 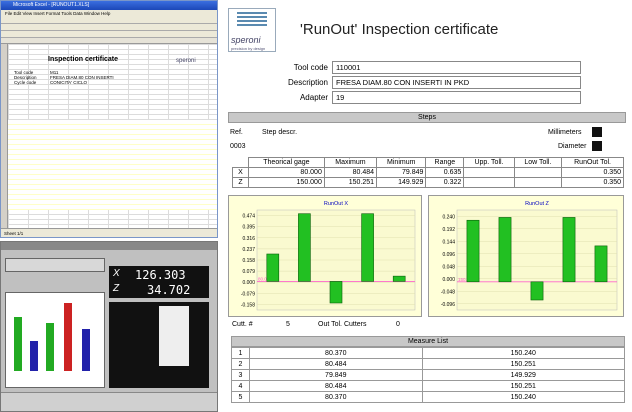 What do you see at coordinates (537, 204) in the screenshot?
I see `chart-title: RunOut Z` at bounding box center [537, 204].